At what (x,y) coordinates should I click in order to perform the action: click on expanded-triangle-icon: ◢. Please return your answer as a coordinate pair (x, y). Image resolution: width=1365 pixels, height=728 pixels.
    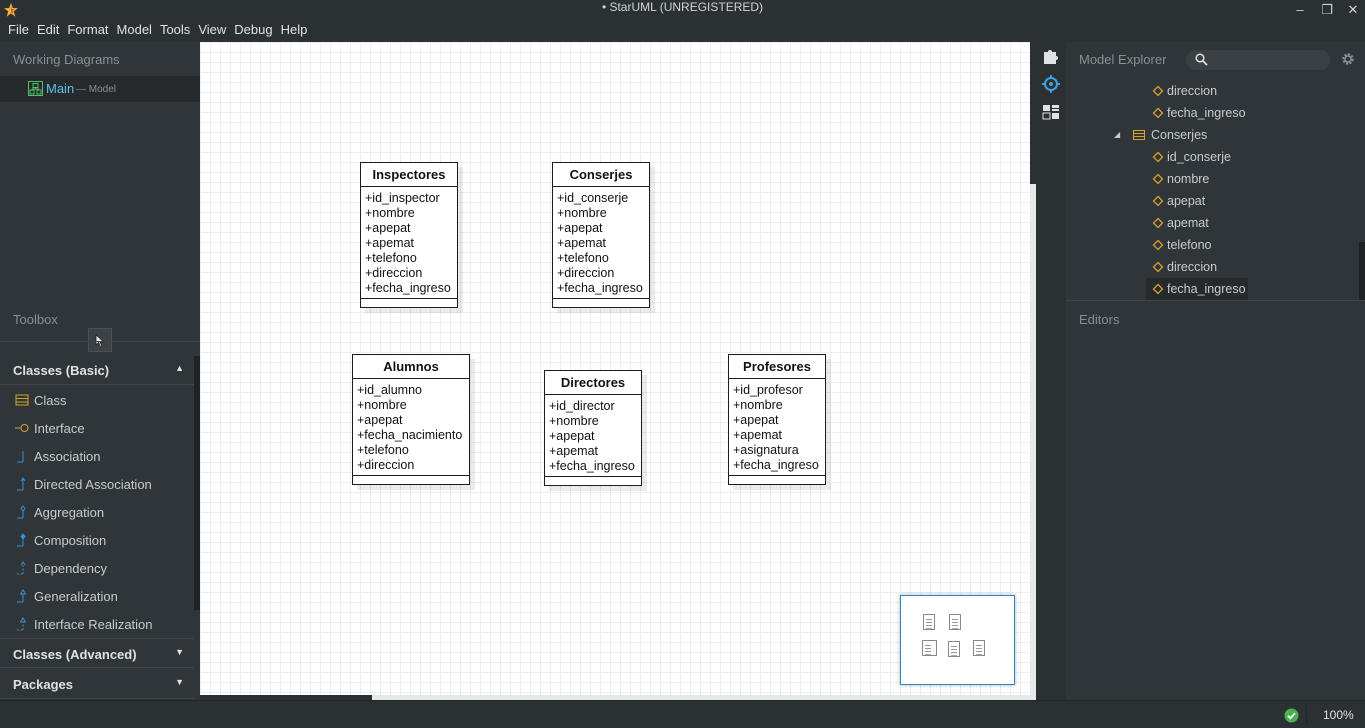
    Looking at the image, I should click on (1117, 135).